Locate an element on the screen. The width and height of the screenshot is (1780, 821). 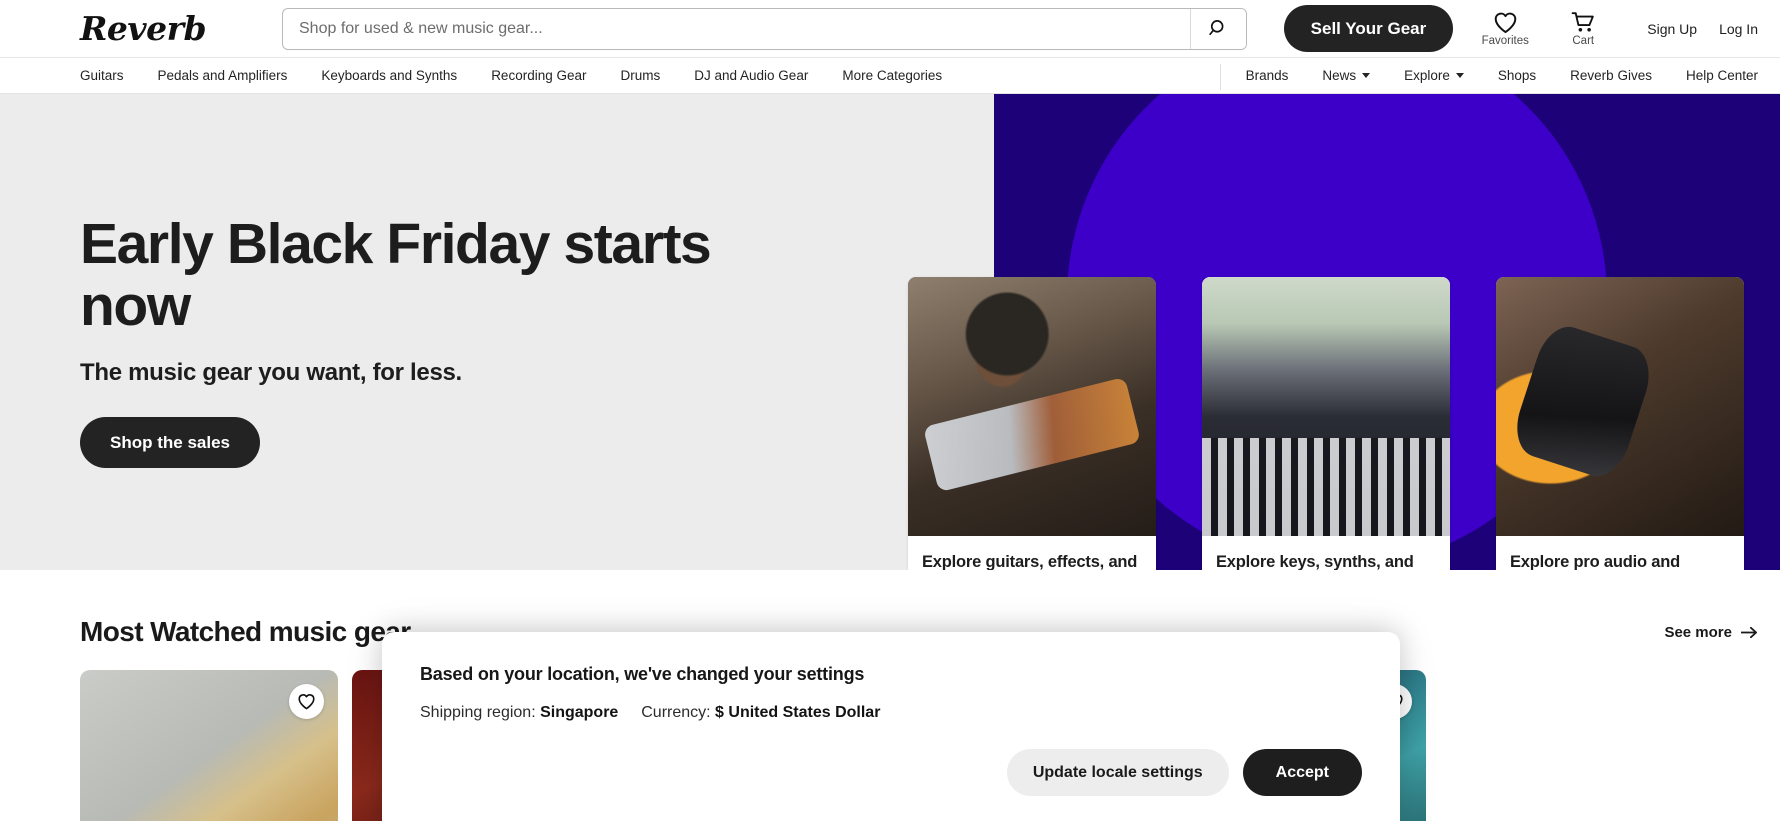
see-more-link: See more is located at coordinates (1711, 632).